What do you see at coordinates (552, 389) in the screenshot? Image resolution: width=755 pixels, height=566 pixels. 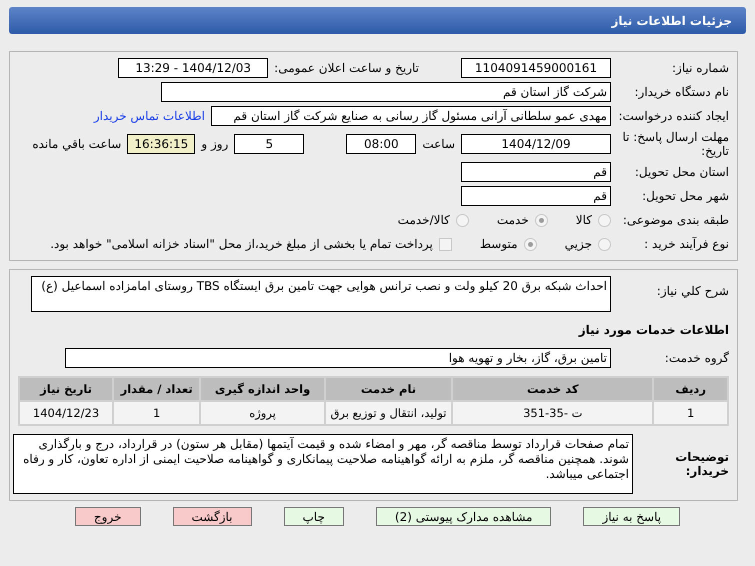 I see `column-header: کد خدمت` at bounding box center [552, 389].